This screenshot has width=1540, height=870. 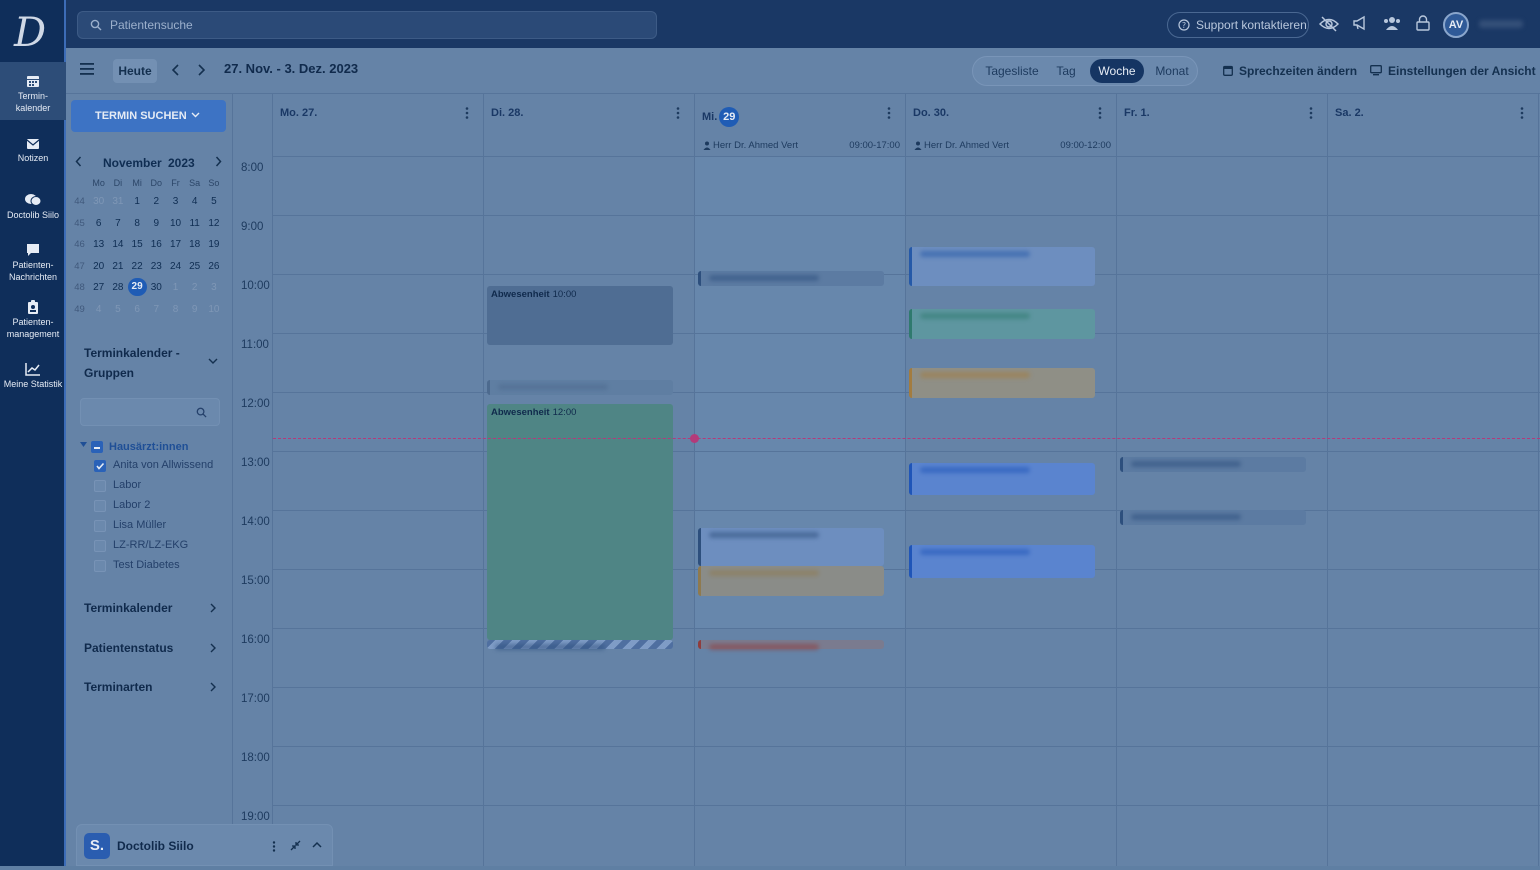 I want to click on mini-calendar-day: 26, so click(x=213, y=266).